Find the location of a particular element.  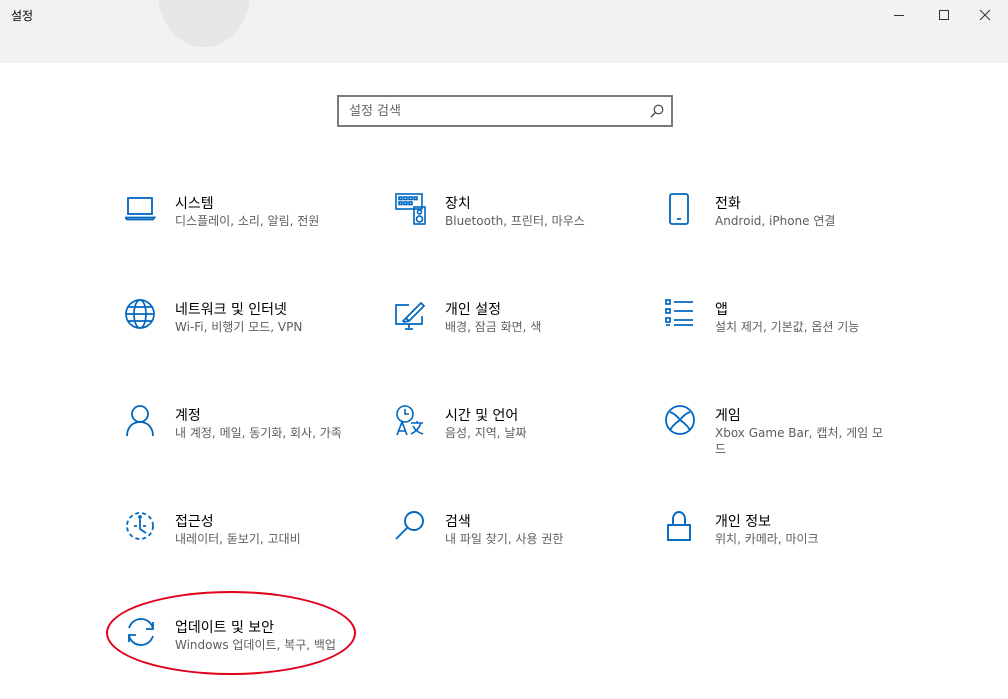

tile-title: 계정 is located at coordinates (188, 416).